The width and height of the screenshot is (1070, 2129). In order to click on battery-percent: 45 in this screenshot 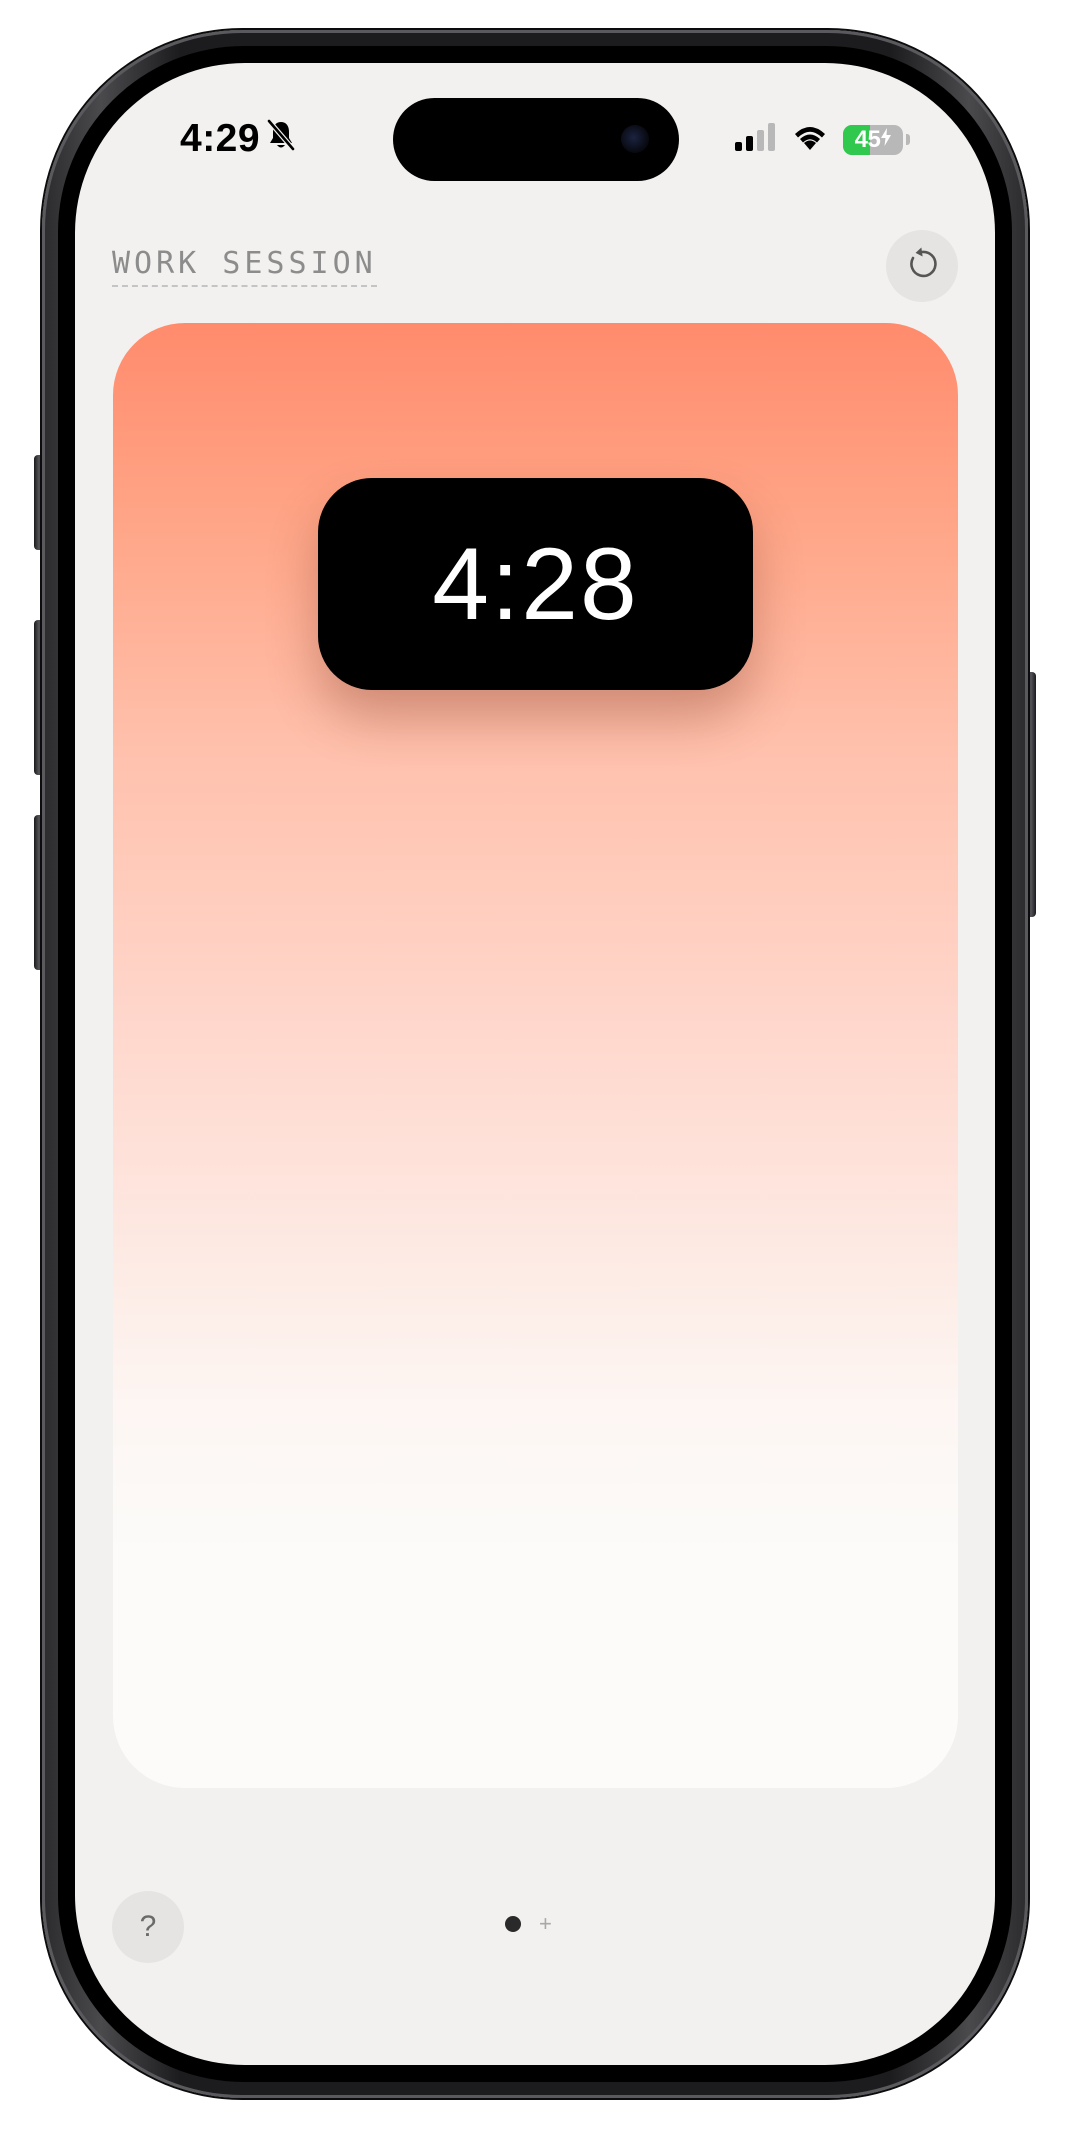, I will do `click(867, 139)`.